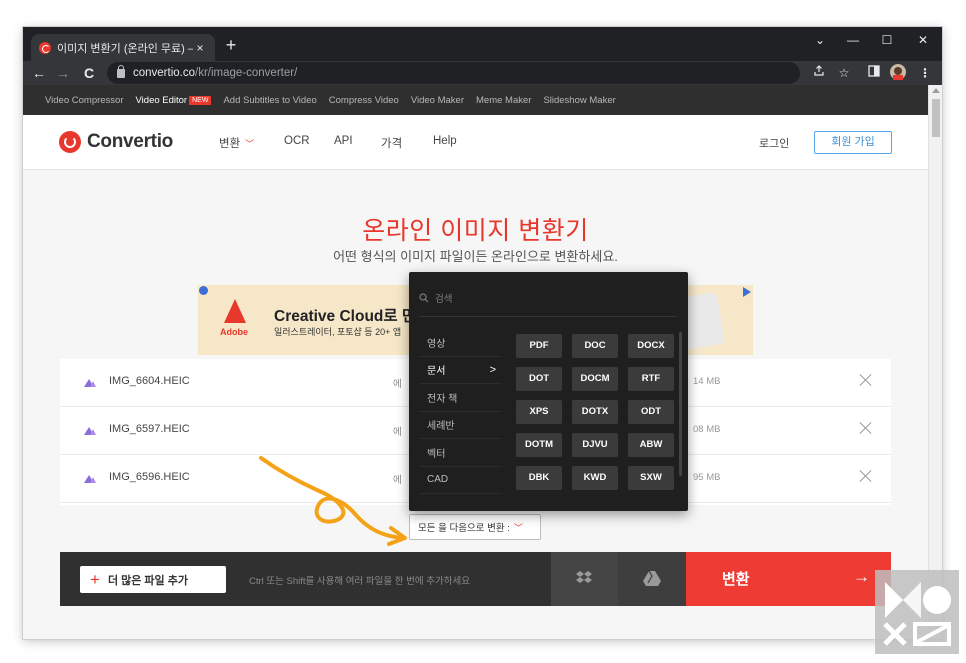 The height and width of the screenshot is (663, 966). What do you see at coordinates (861, 576) in the screenshot?
I see `arrow-right-icon: →` at bounding box center [861, 576].